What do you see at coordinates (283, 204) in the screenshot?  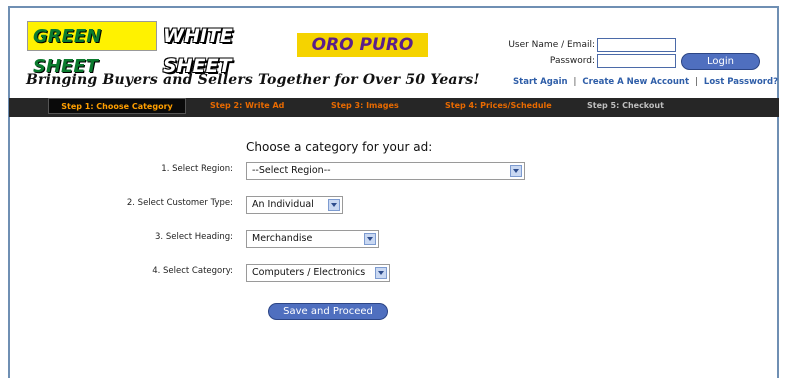 I see `customer-type-select-value: An Individual` at bounding box center [283, 204].